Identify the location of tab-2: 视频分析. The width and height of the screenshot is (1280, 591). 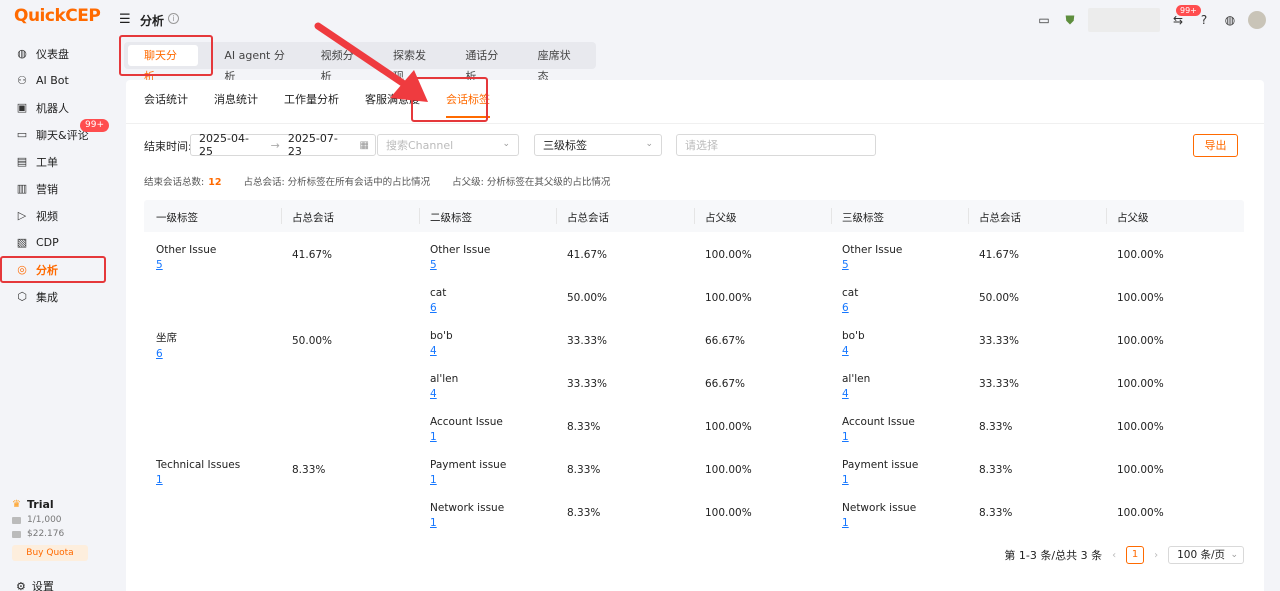
(340, 64).